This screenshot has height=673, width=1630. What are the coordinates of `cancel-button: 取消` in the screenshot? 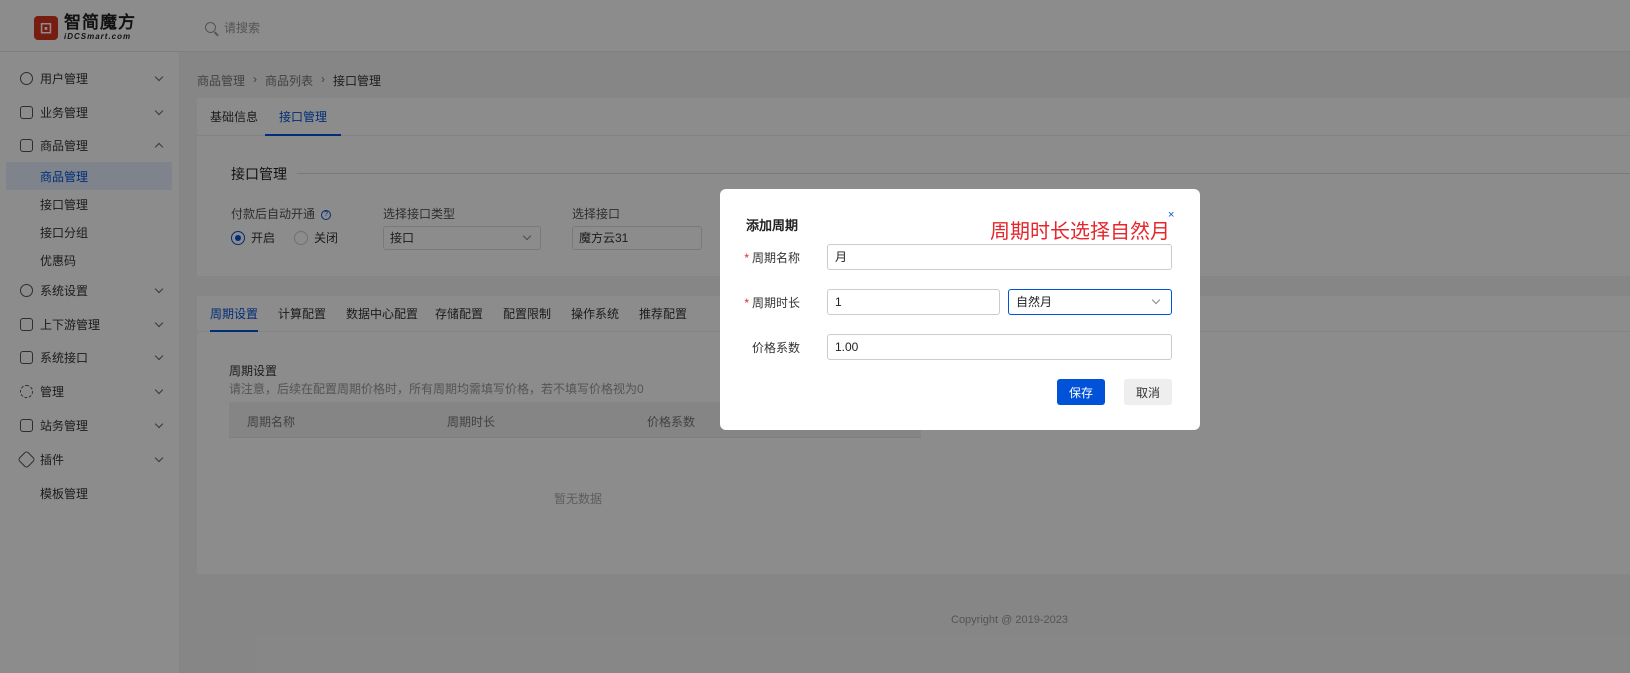 It's located at (1148, 392).